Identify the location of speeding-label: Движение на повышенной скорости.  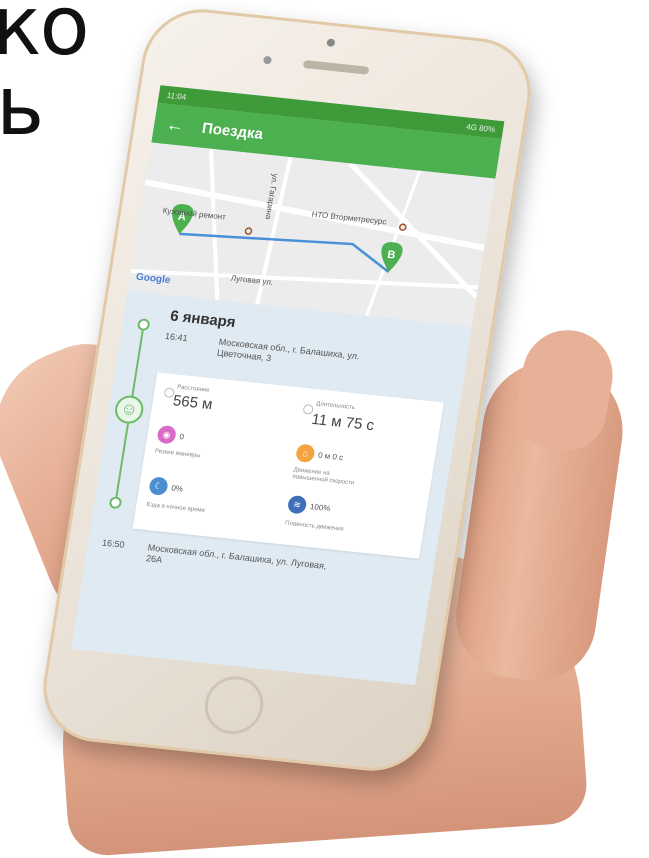
(323, 477).